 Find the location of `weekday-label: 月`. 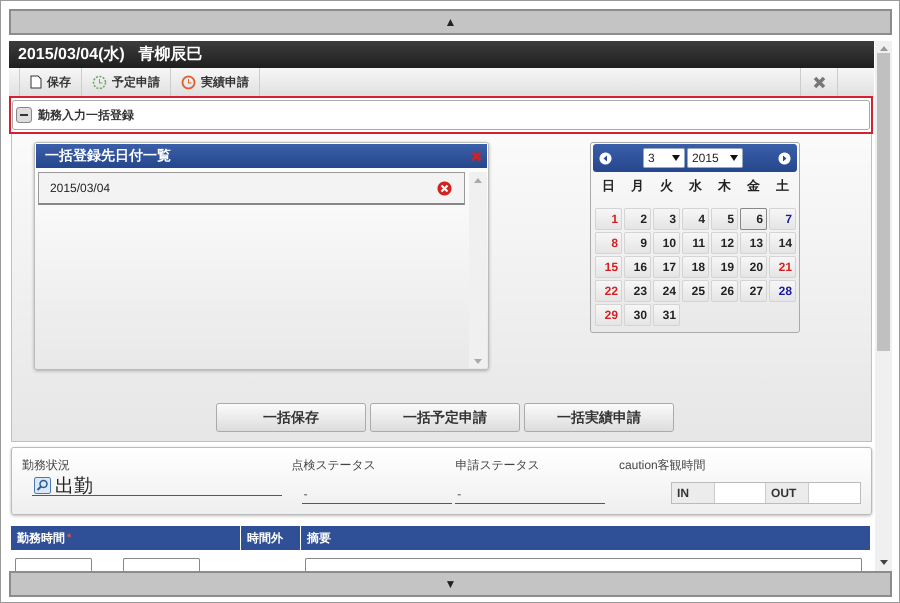

weekday-label: 月 is located at coordinates (637, 186).